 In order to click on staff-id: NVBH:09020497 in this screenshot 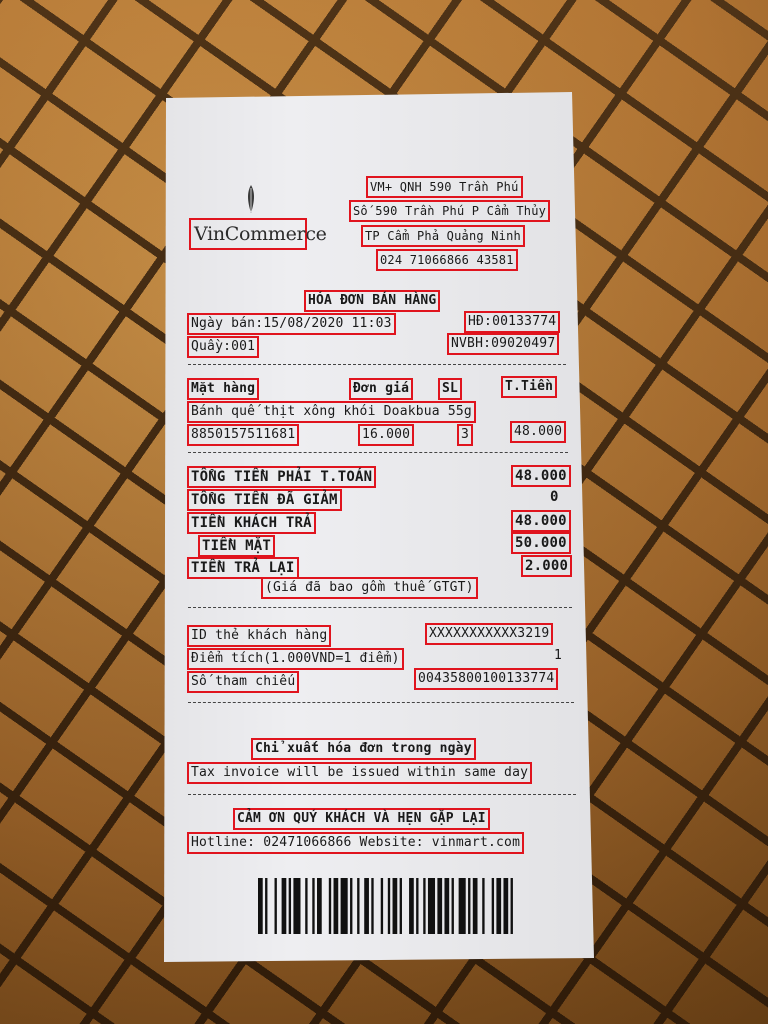, I will do `click(503, 344)`.